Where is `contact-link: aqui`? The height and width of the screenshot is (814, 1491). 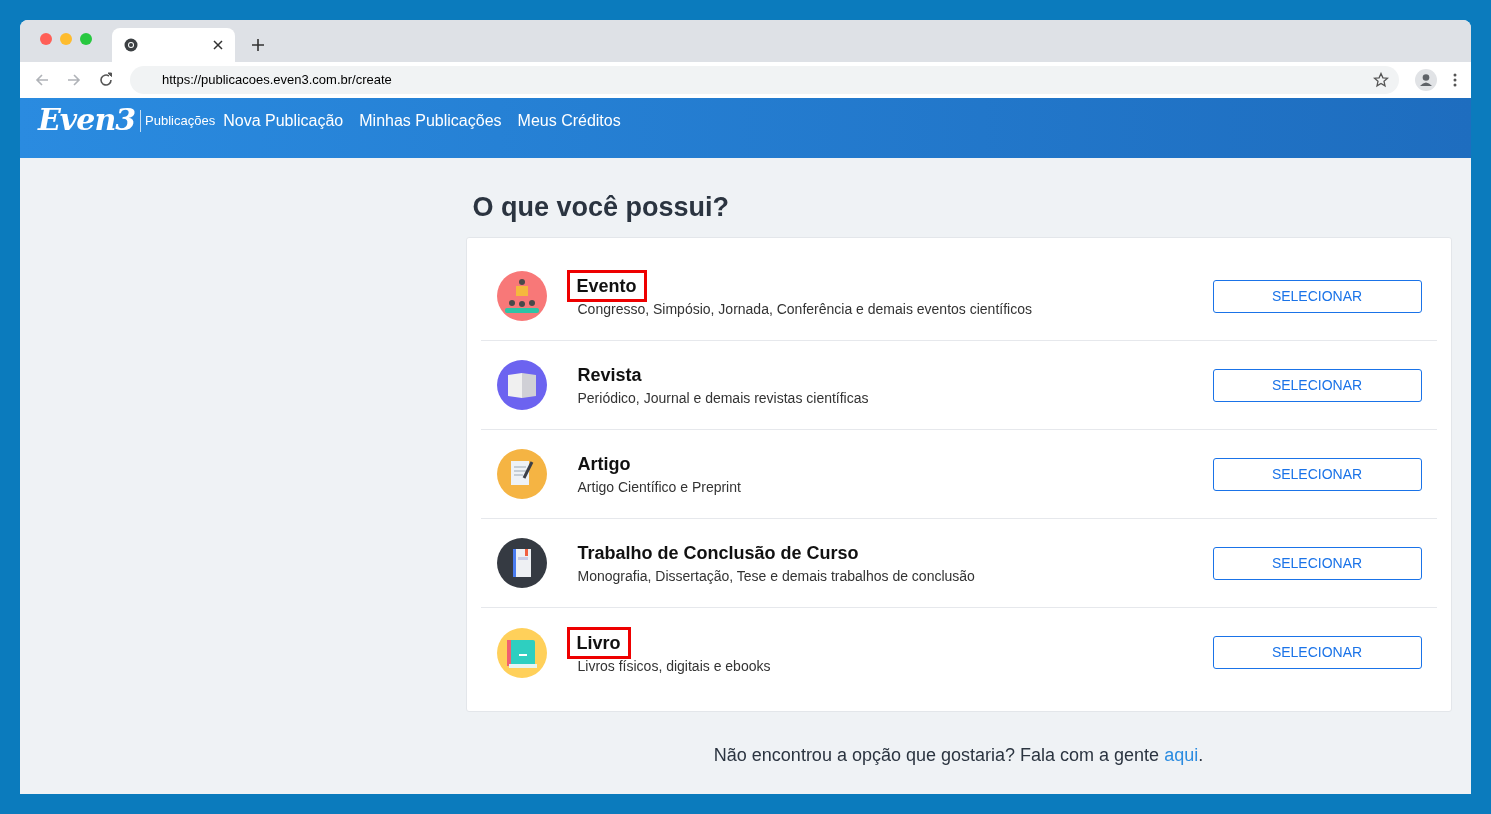 contact-link: aqui is located at coordinates (1181, 755).